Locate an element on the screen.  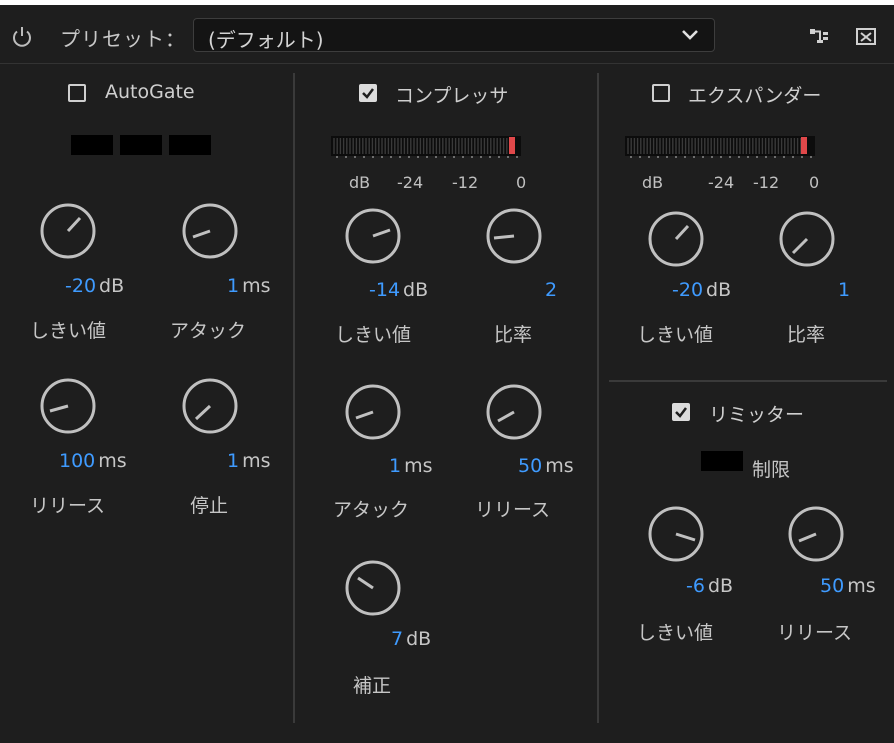
compressor-attack-value: 1 ms is located at coordinates (411, 466).